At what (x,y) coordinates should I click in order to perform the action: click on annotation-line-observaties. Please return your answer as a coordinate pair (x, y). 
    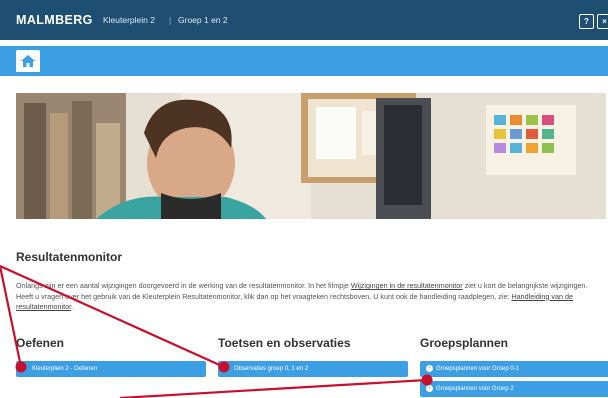
    Looking at the image, I should click on (112, 316).